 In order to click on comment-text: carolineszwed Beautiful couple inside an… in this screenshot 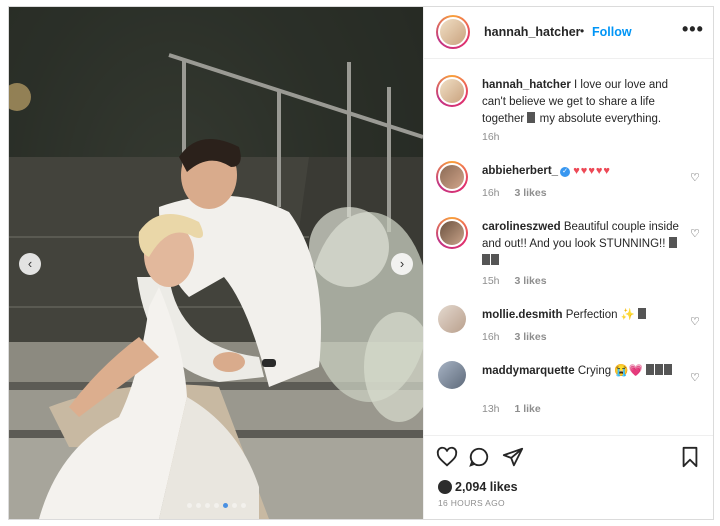, I will do `click(581, 244)`.